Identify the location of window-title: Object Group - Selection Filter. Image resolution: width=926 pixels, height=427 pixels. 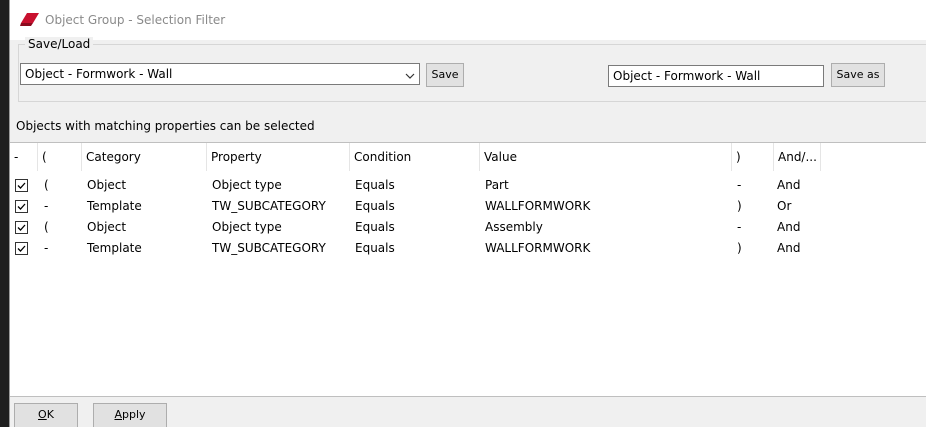
(135, 20).